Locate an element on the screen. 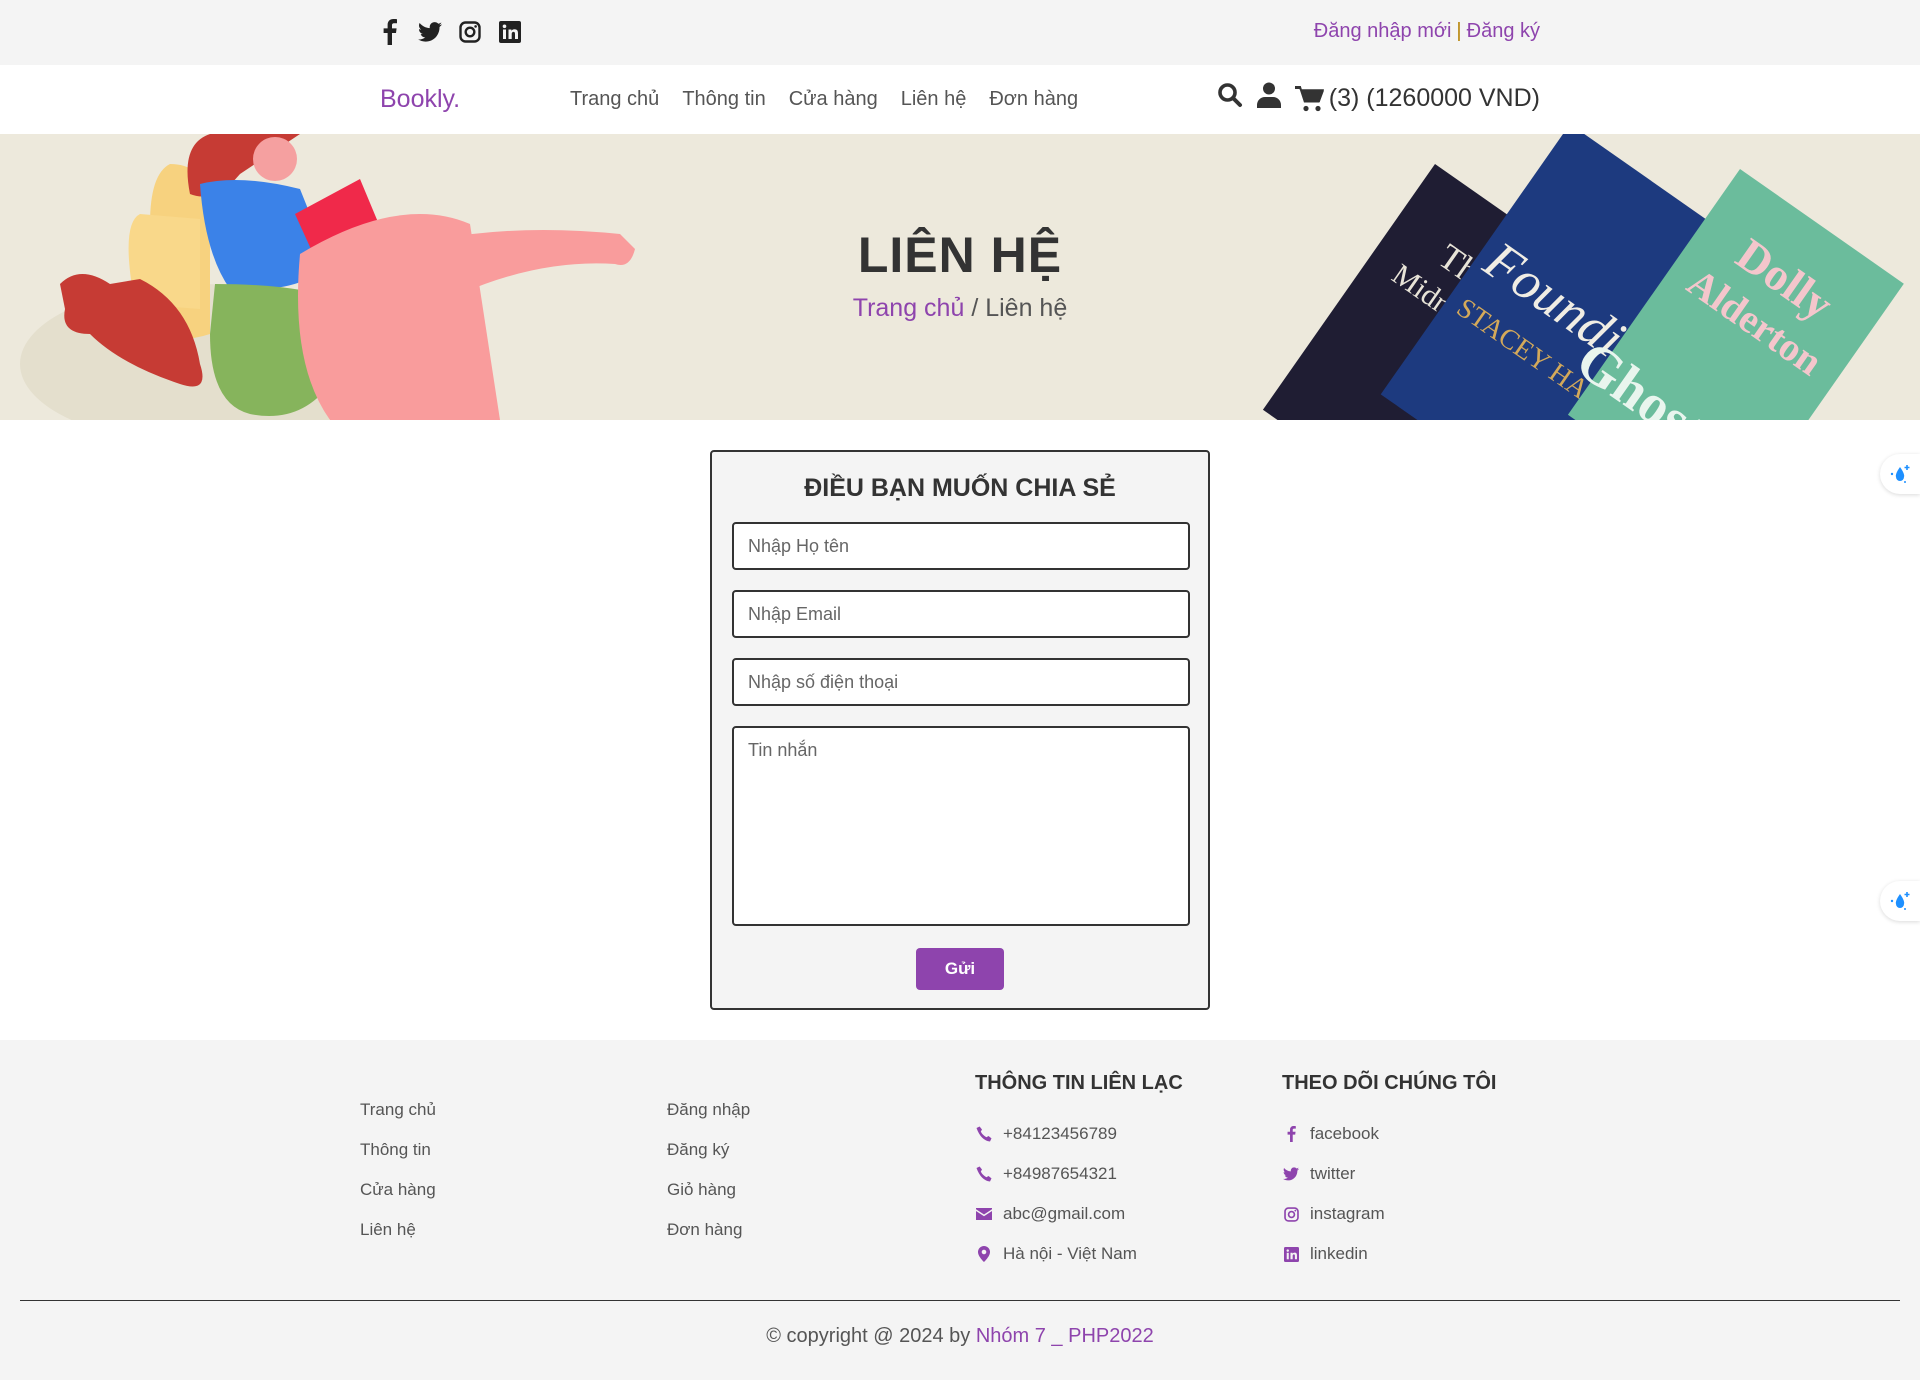 The height and width of the screenshot is (1380, 1920). follow-link-twitter: twitter is located at coordinates (1332, 1174).